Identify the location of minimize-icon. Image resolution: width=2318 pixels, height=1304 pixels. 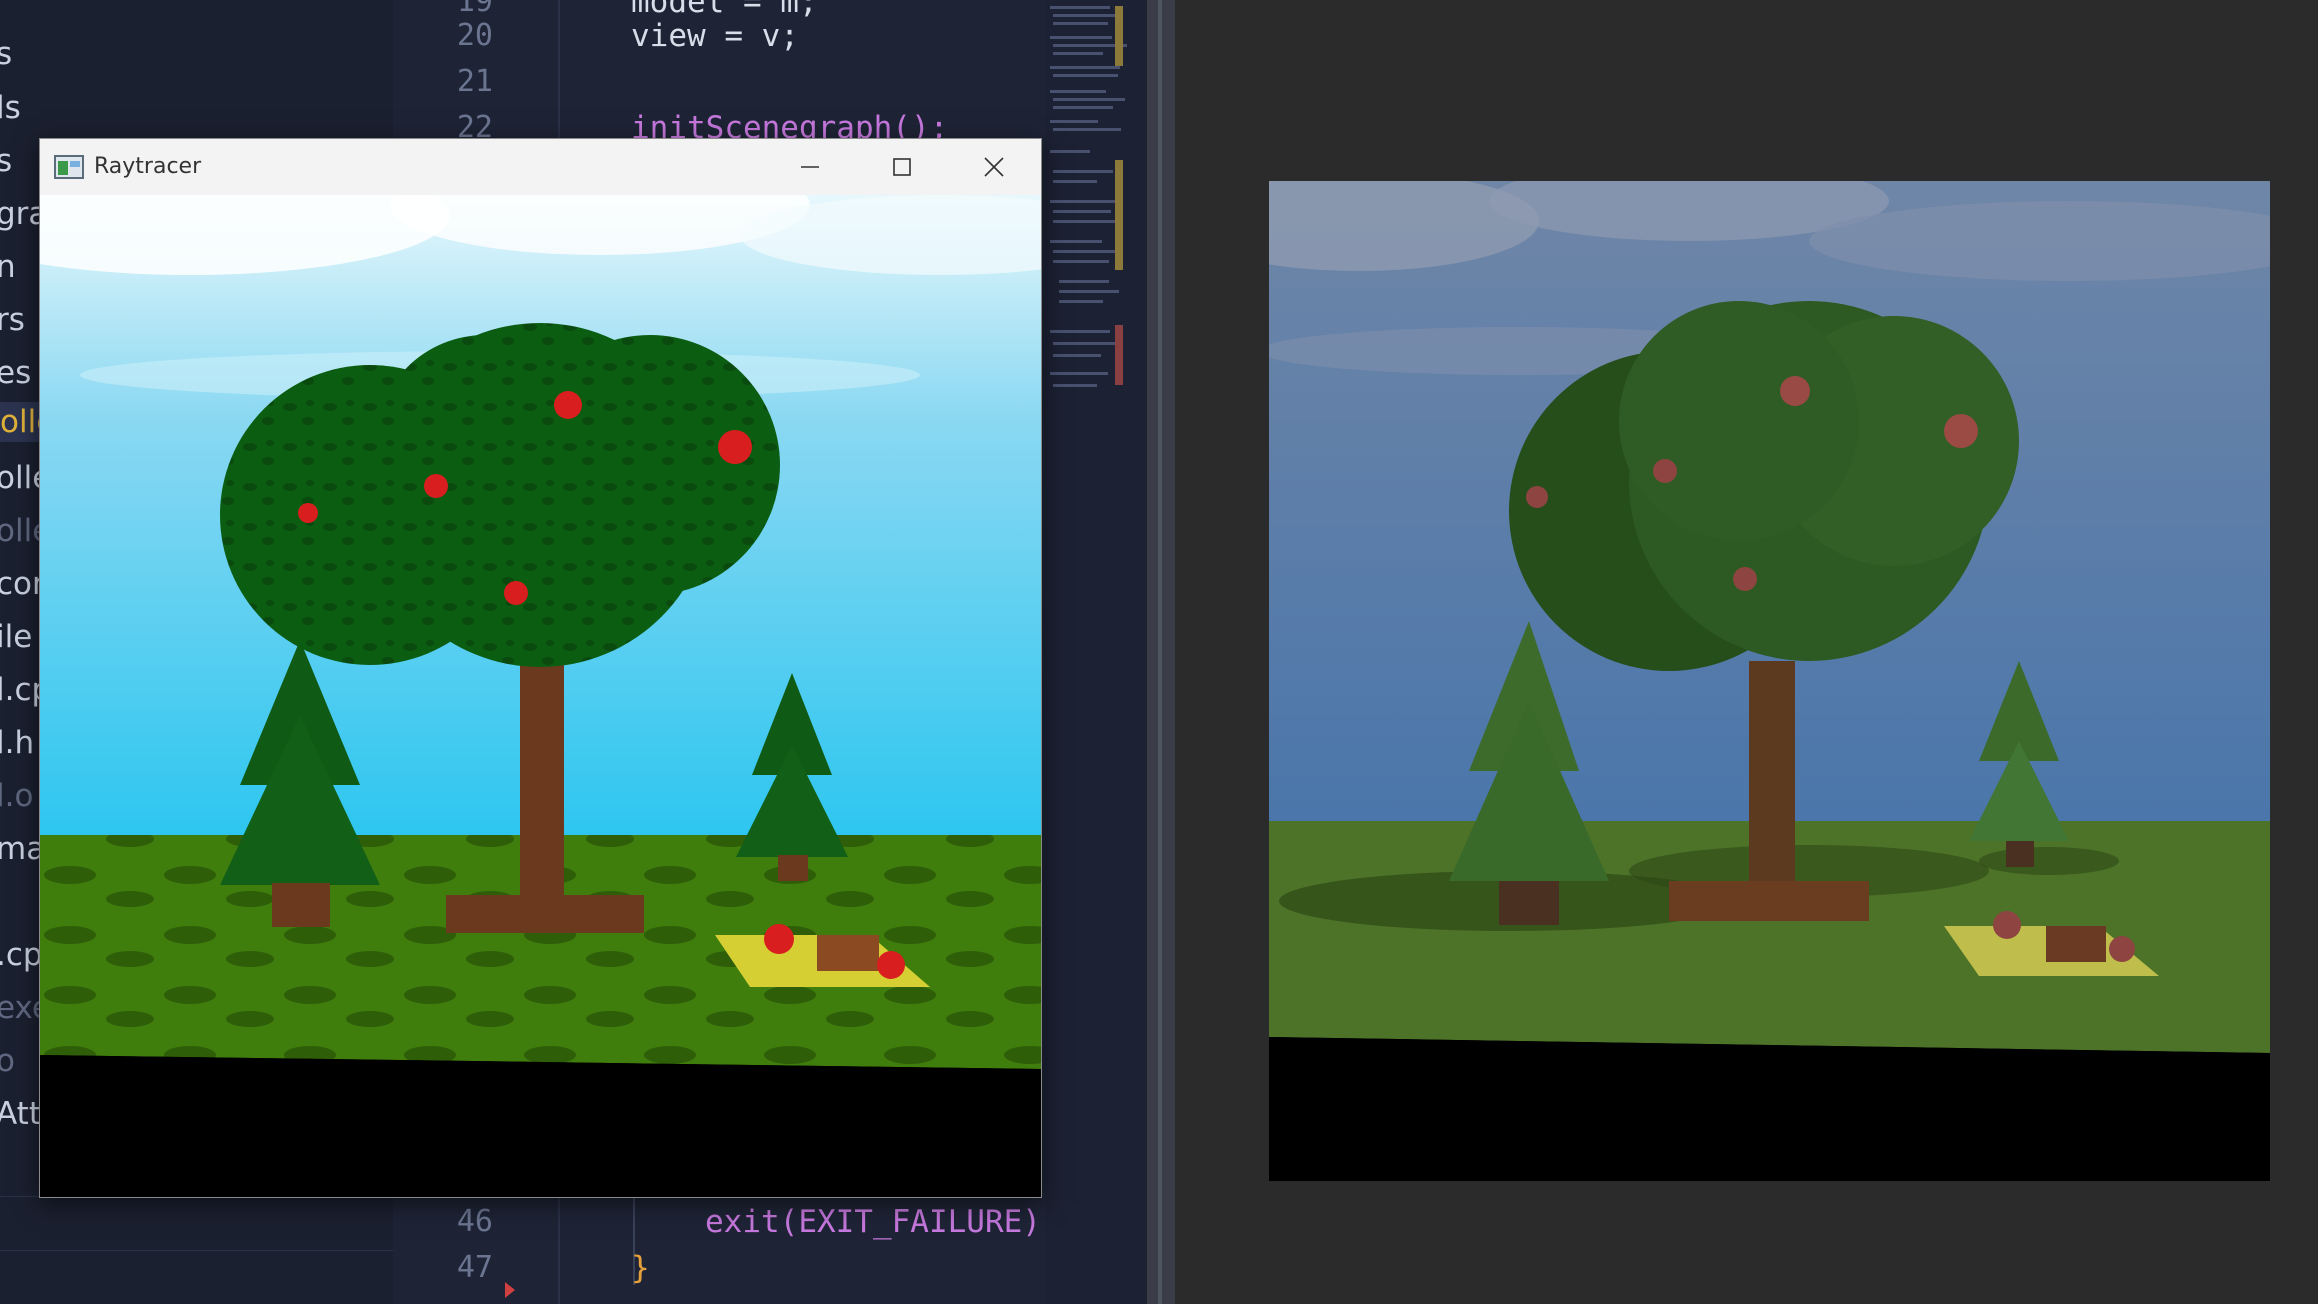
(810, 167).